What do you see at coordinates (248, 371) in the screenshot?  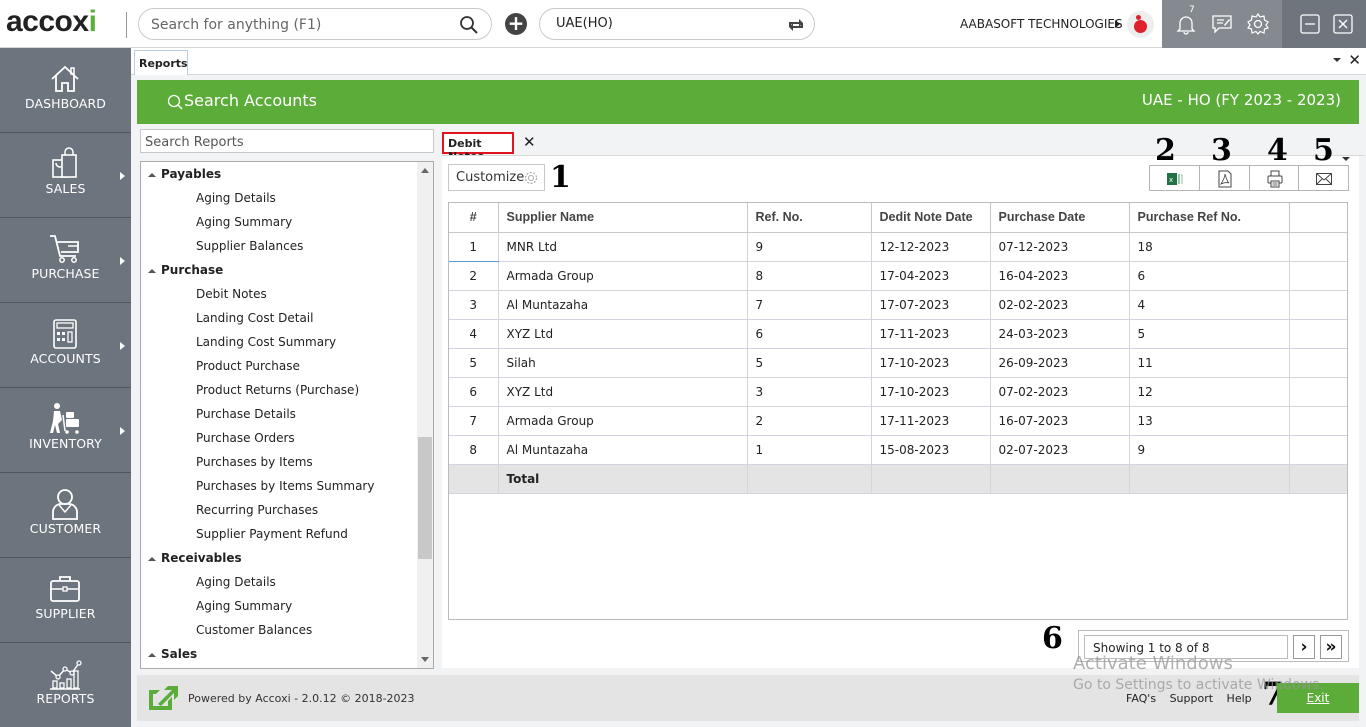 I see `tree-item: Product Purchase` at bounding box center [248, 371].